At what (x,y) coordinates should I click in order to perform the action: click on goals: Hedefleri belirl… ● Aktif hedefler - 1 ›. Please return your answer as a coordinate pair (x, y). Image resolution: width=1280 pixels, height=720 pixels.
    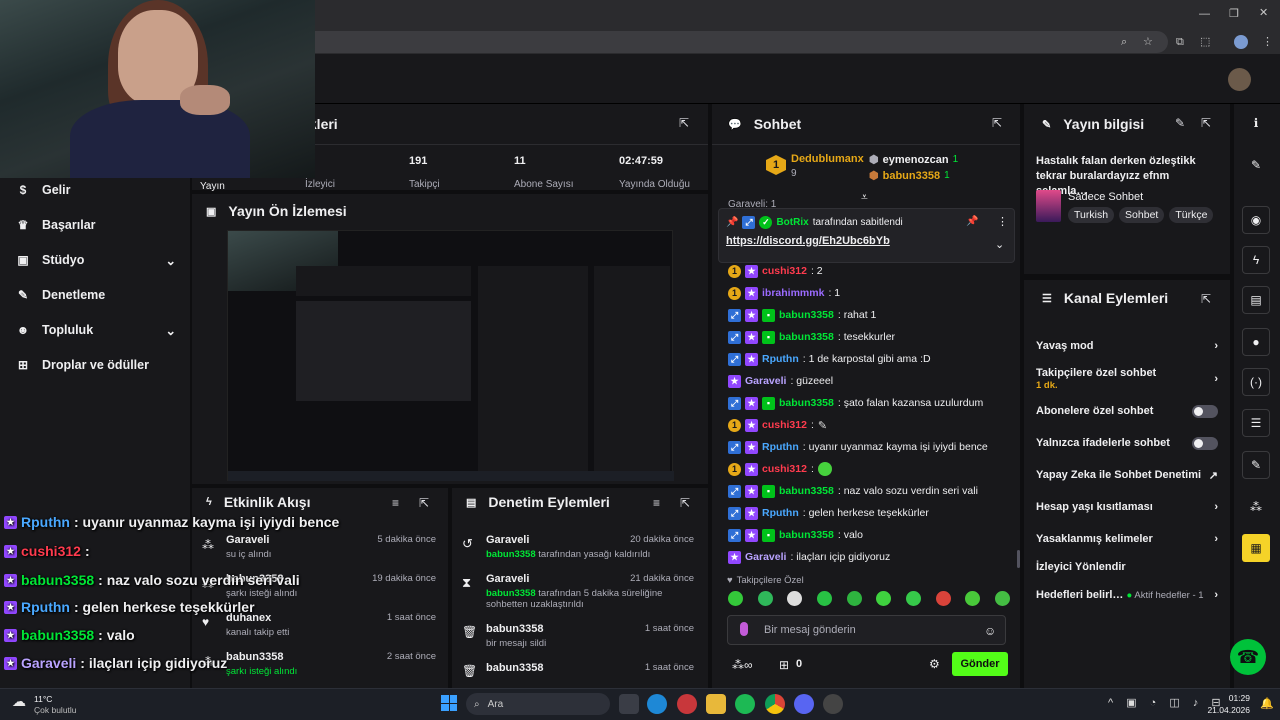
    Looking at the image, I should click on (1127, 595).